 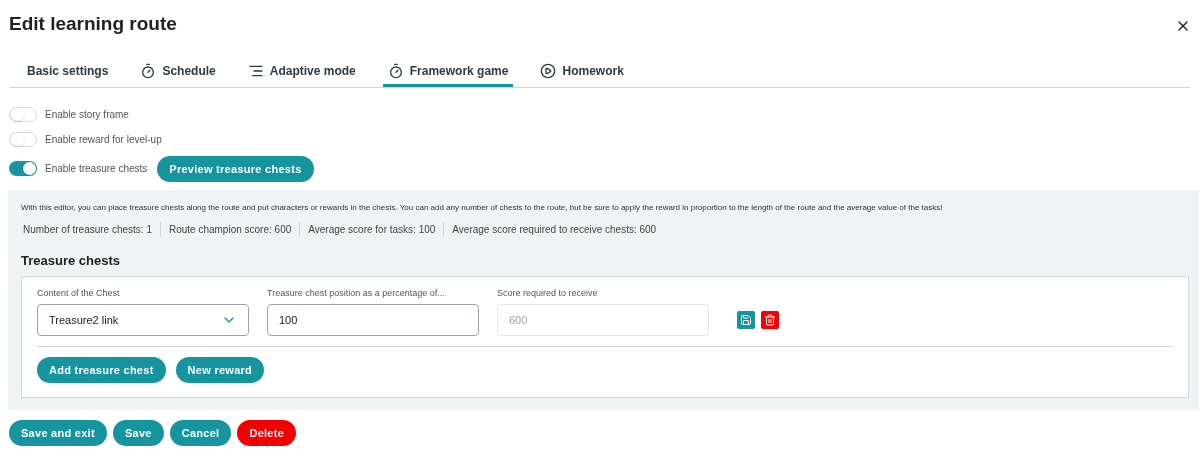 What do you see at coordinates (482, 207) in the screenshot?
I see `info-text: With this editor, you can place treasure chests along the route and put characters or rewards in the chests. You can add any number of chests to the route, but be sure to apply the reward in proportion to the length of the route and the average value of the tasks!` at bounding box center [482, 207].